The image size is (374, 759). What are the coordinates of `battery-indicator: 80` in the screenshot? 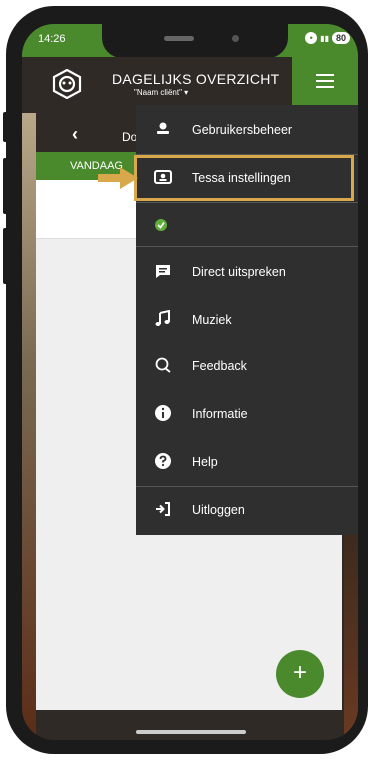 It's located at (340, 38).